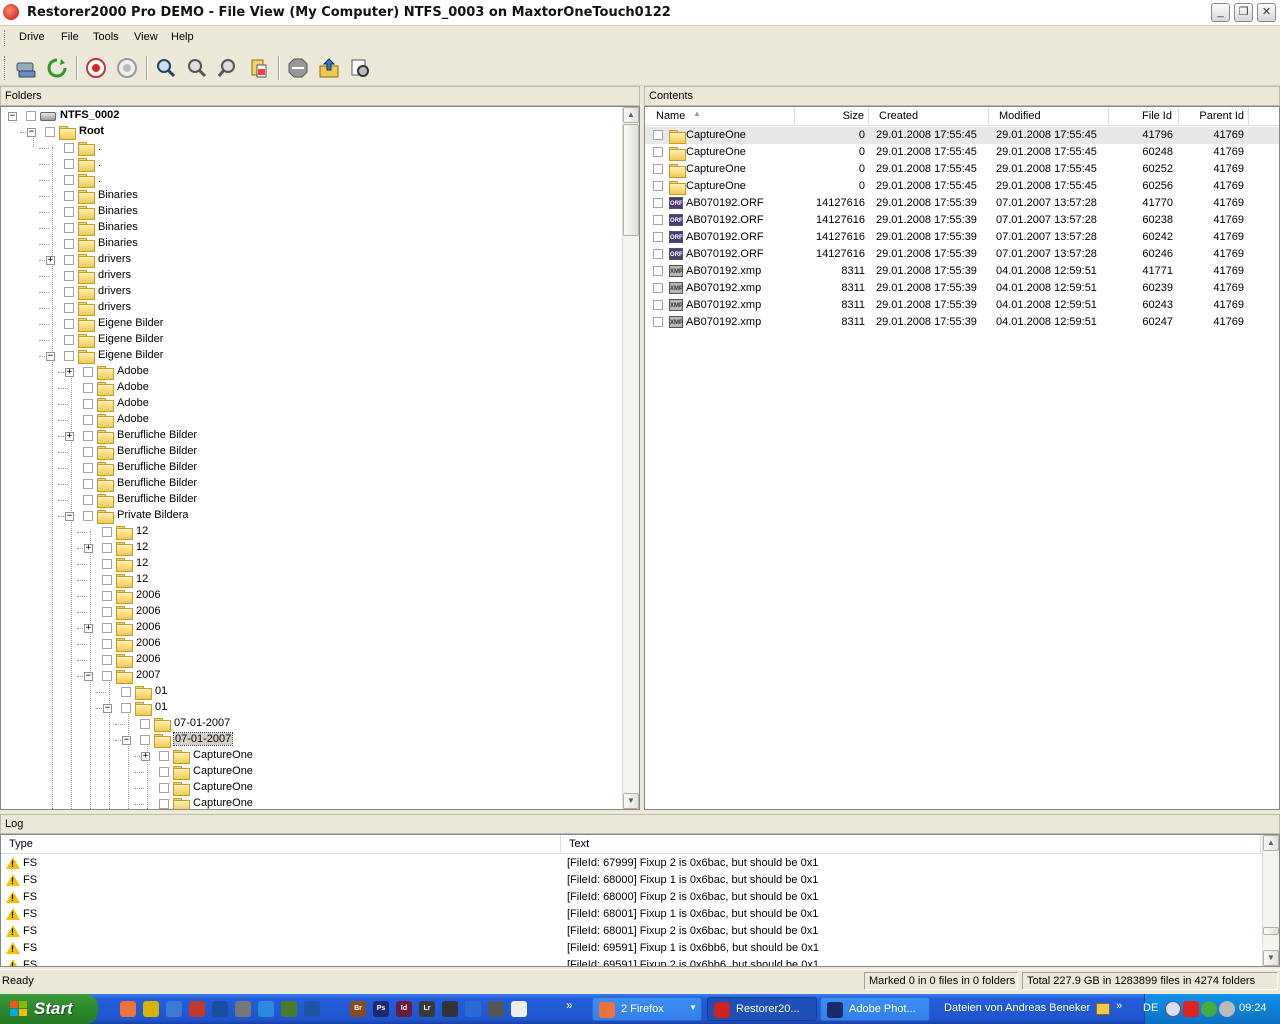  I want to click on find-icon, so click(166, 68).